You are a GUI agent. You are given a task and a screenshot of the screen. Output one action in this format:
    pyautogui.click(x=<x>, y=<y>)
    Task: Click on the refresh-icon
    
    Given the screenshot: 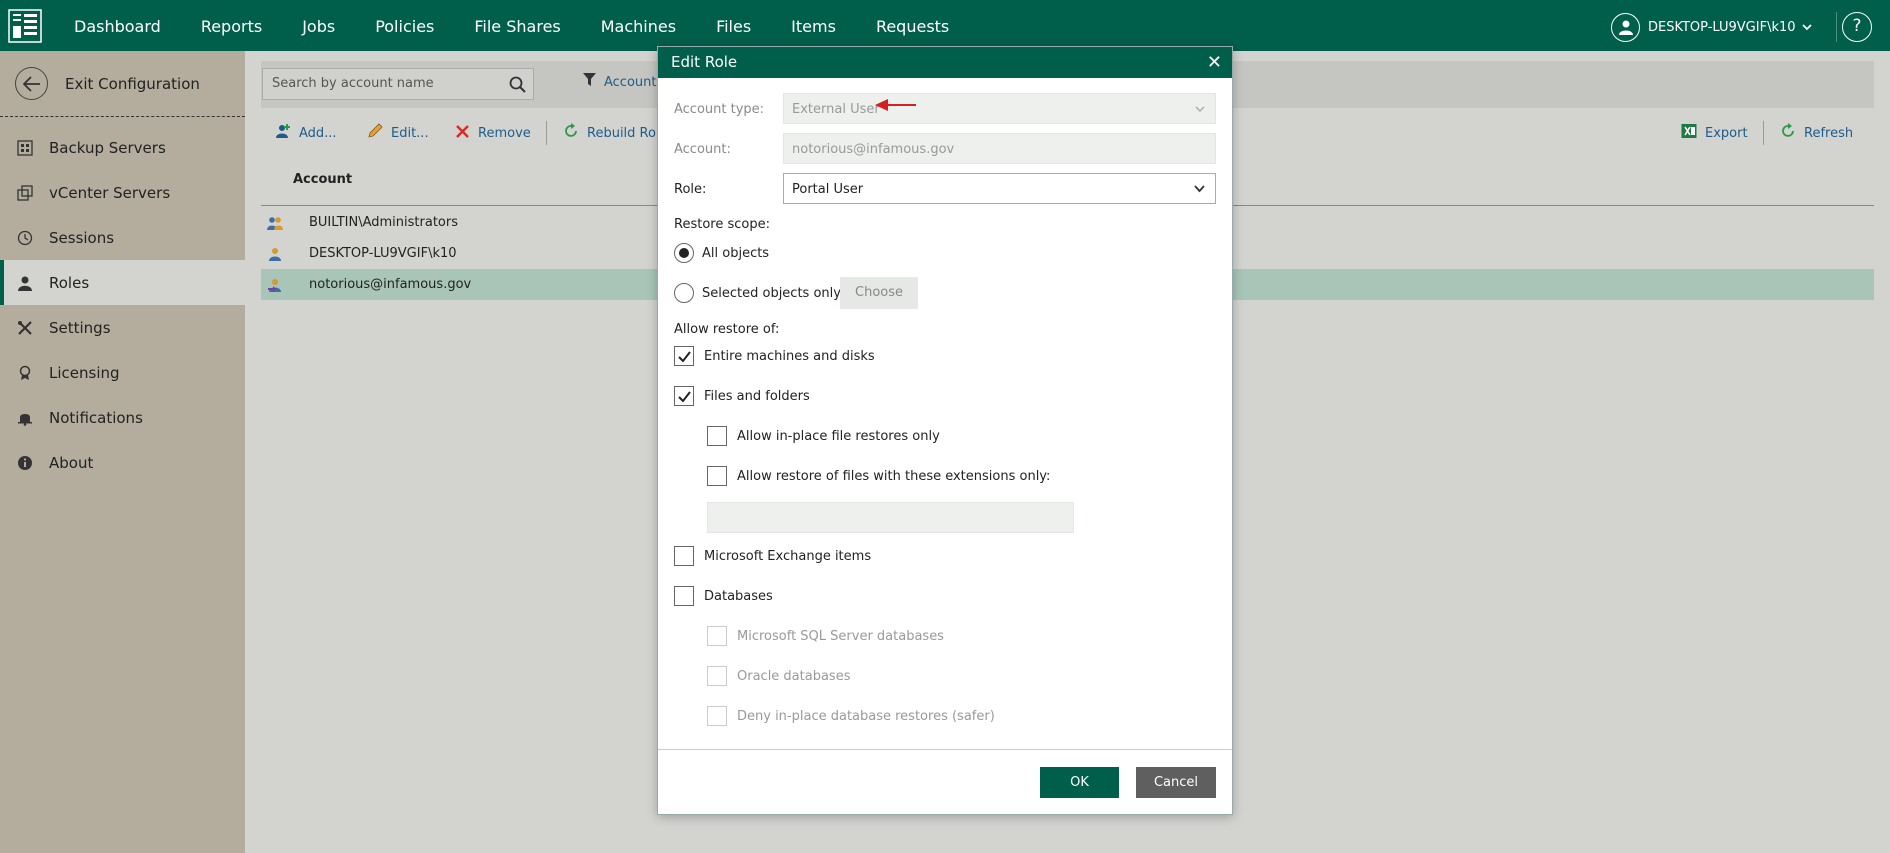 What is the action you would take?
    pyautogui.click(x=1788, y=133)
    